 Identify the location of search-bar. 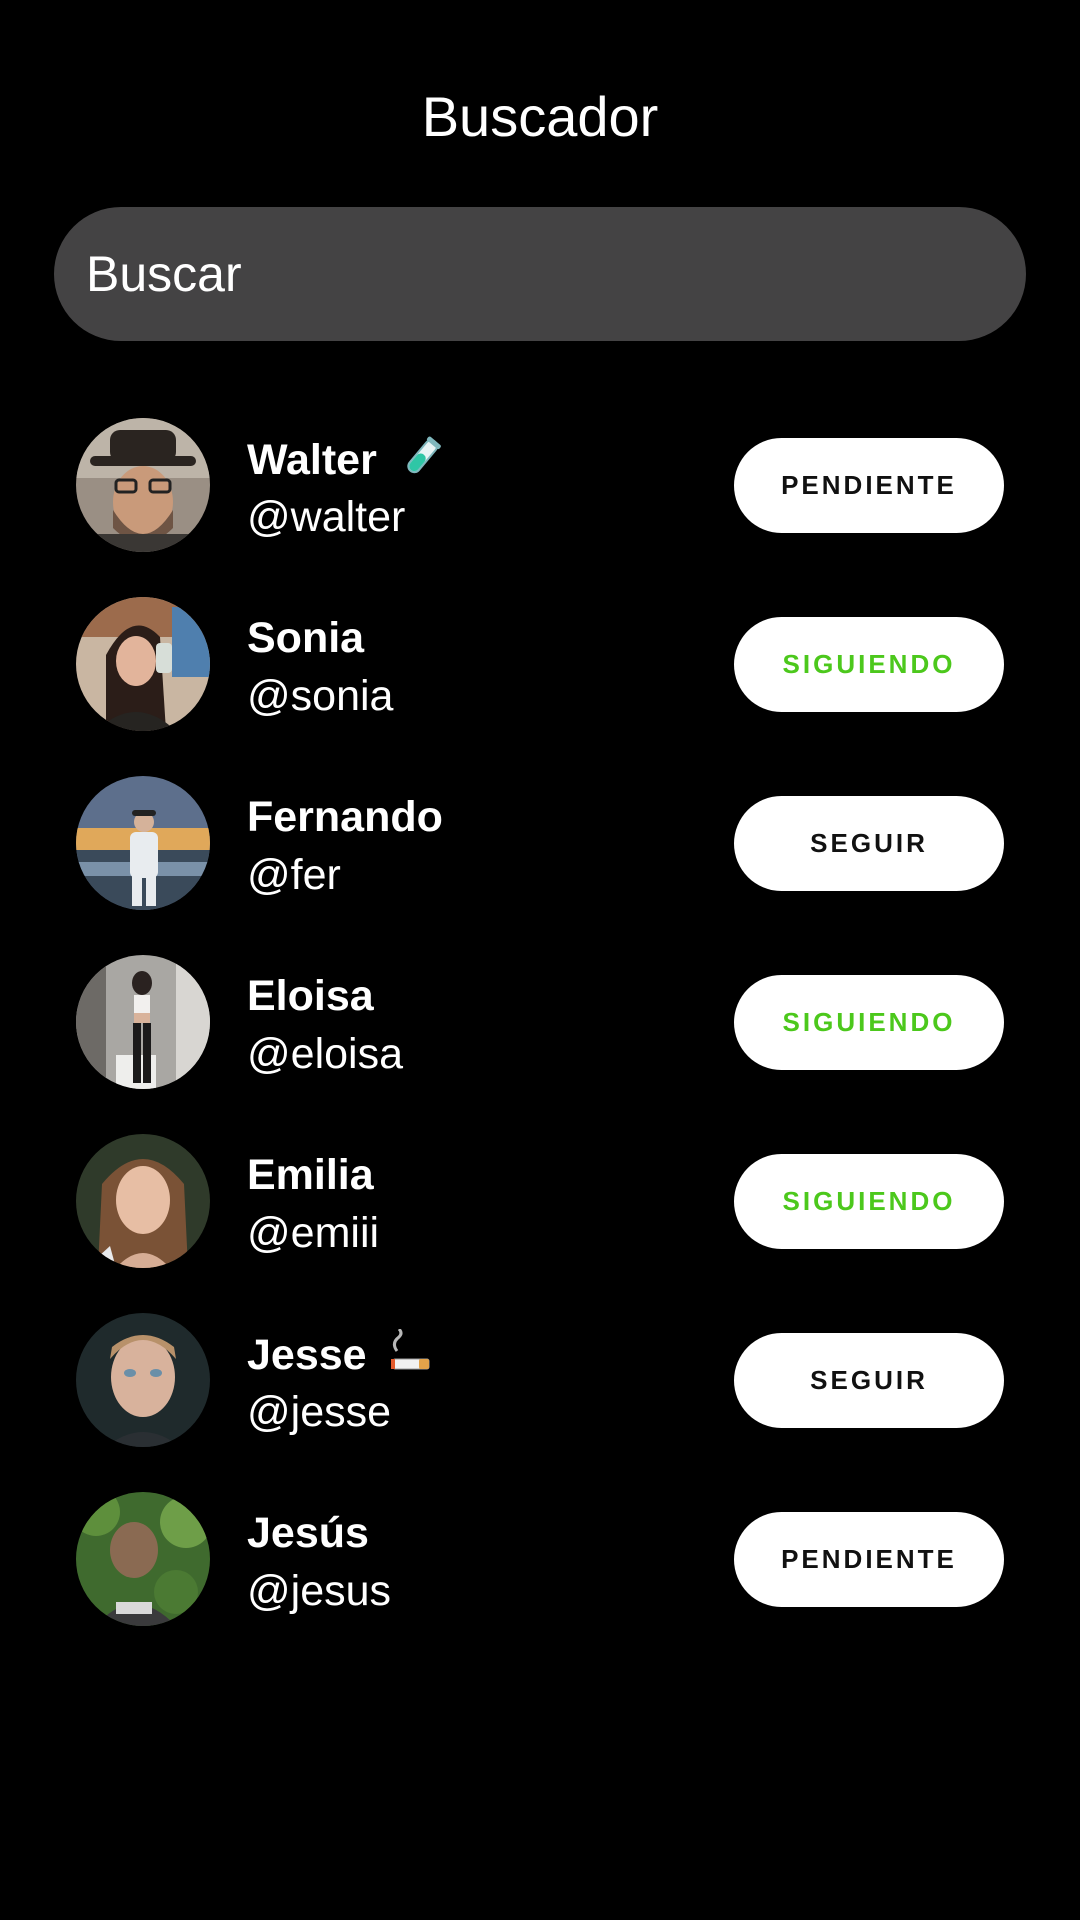
(540, 274).